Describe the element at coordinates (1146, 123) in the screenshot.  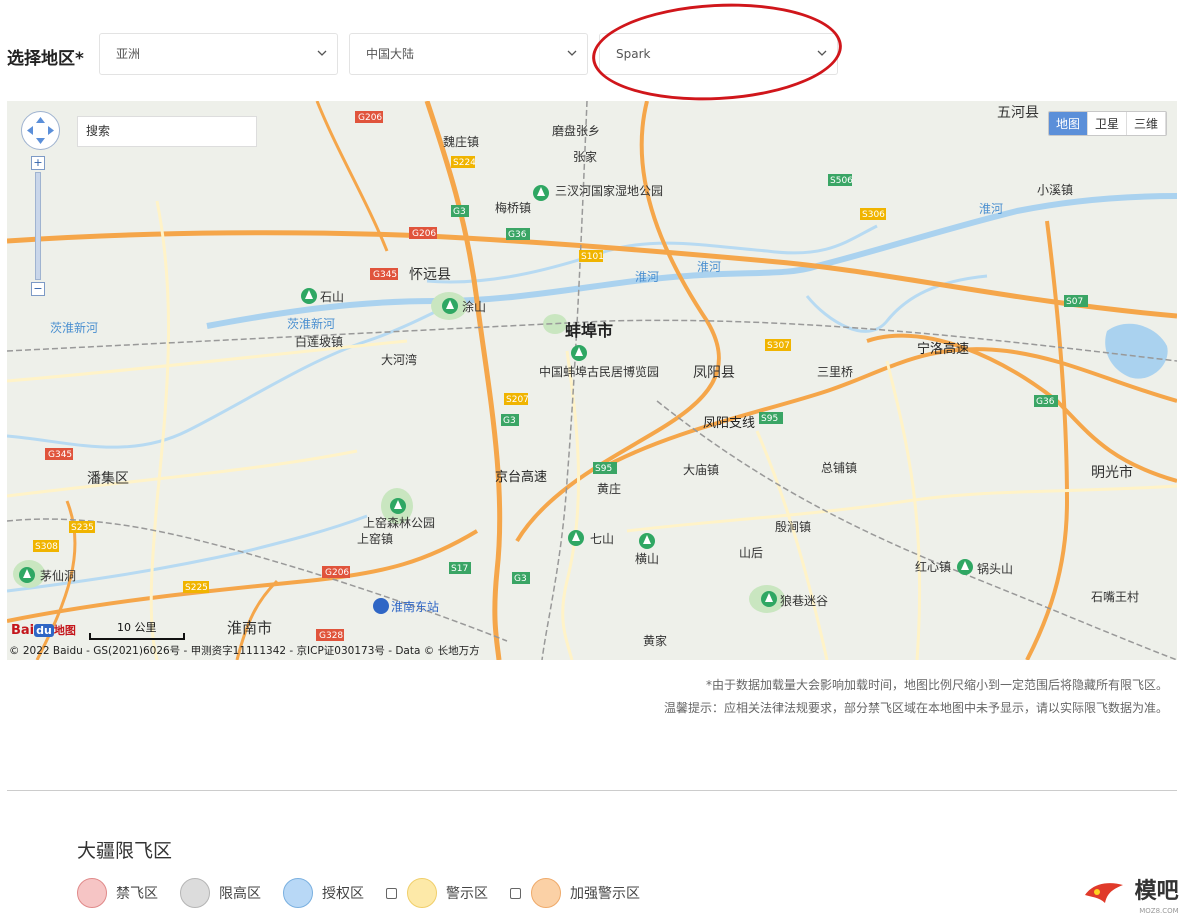
I see `map-type-3d: 三维` at that location.